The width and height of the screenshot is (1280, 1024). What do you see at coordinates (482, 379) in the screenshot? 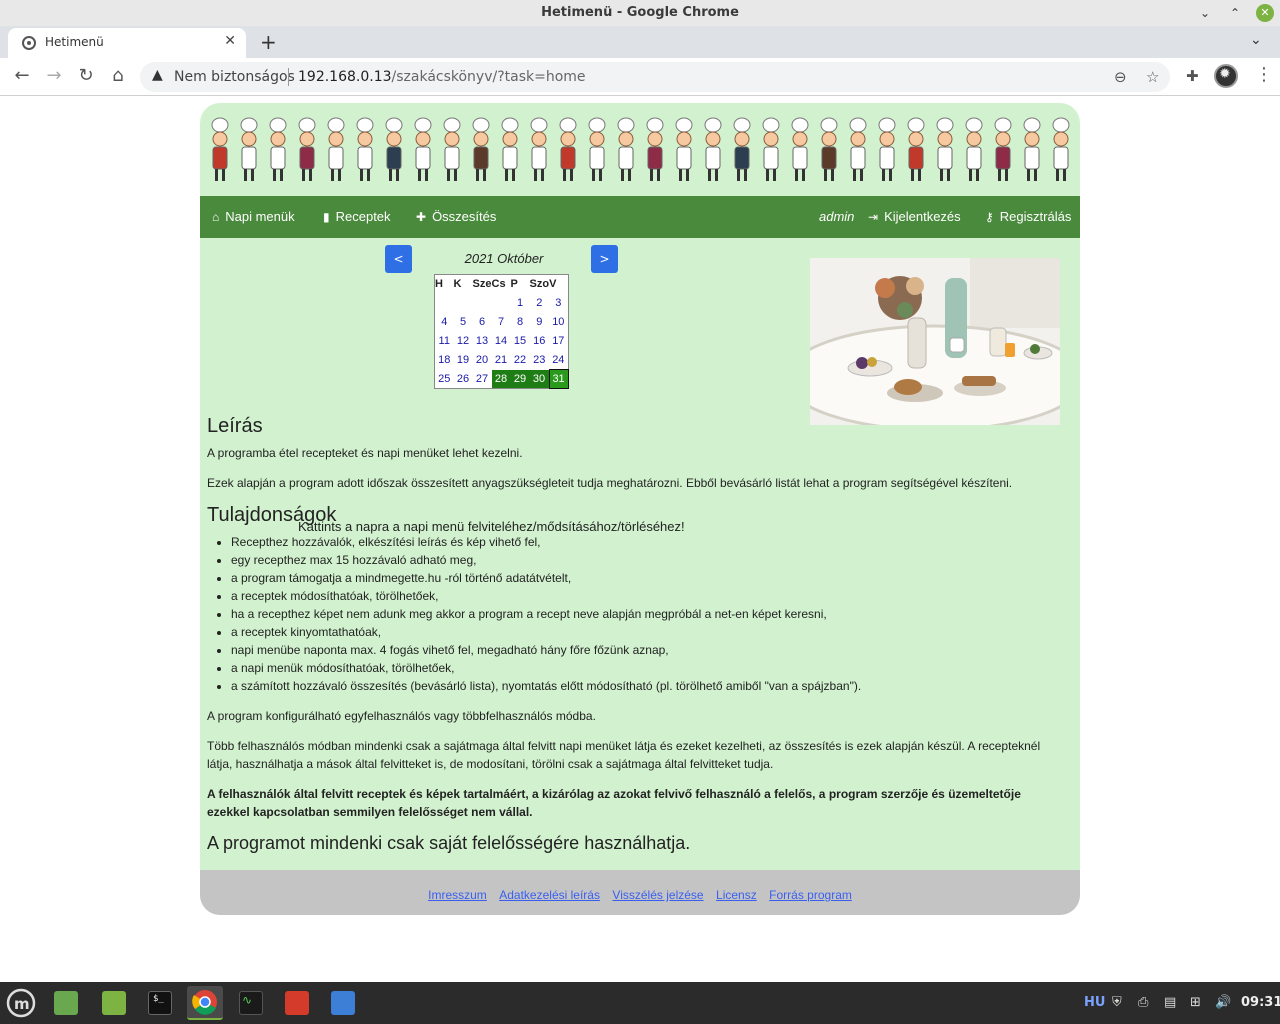
I see `calendar-day: 27` at bounding box center [482, 379].